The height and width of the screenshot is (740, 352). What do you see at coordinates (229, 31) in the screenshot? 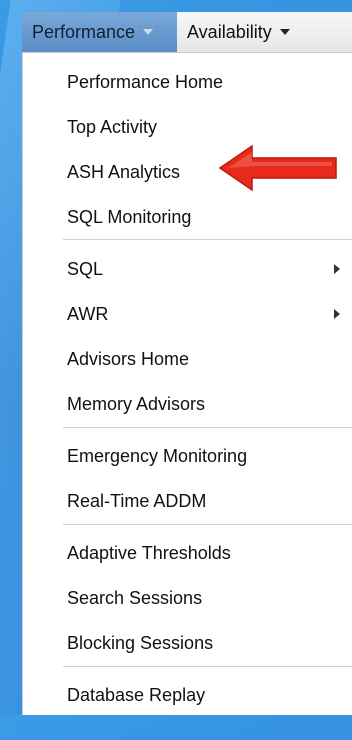
I see `menu-tab-availability-label: Availability` at bounding box center [229, 31].